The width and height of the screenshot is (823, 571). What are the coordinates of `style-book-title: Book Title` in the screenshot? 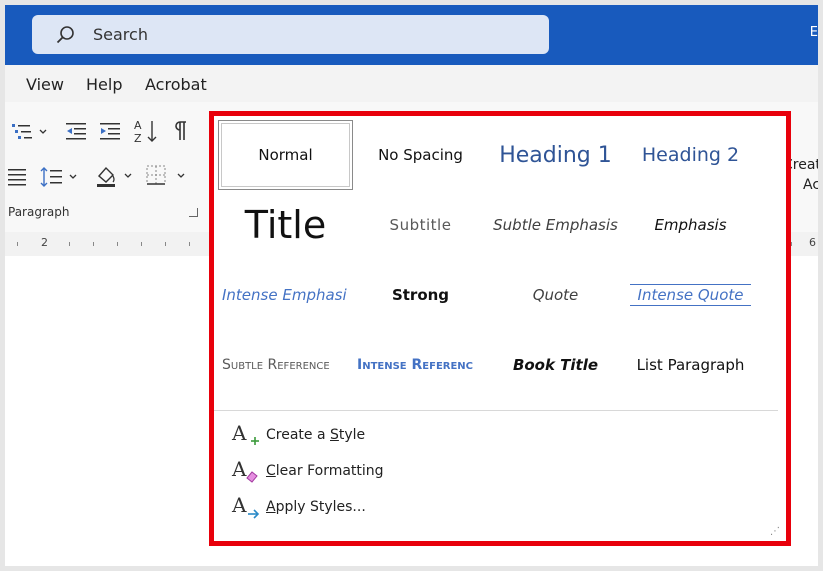 It's located at (555, 365).